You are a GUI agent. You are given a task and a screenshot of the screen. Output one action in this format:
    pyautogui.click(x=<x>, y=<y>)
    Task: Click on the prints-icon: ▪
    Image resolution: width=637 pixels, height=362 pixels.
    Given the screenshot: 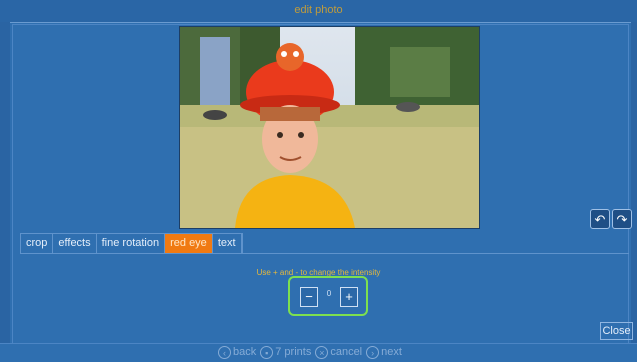 What is the action you would take?
    pyautogui.click(x=267, y=352)
    